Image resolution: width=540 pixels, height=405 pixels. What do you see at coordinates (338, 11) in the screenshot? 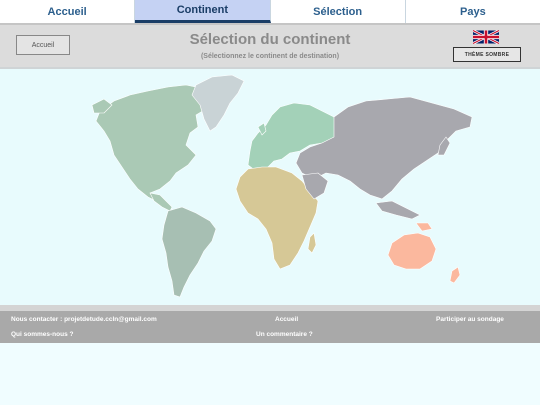
I see `tab-selection: Sélection` at bounding box center [338, 11].